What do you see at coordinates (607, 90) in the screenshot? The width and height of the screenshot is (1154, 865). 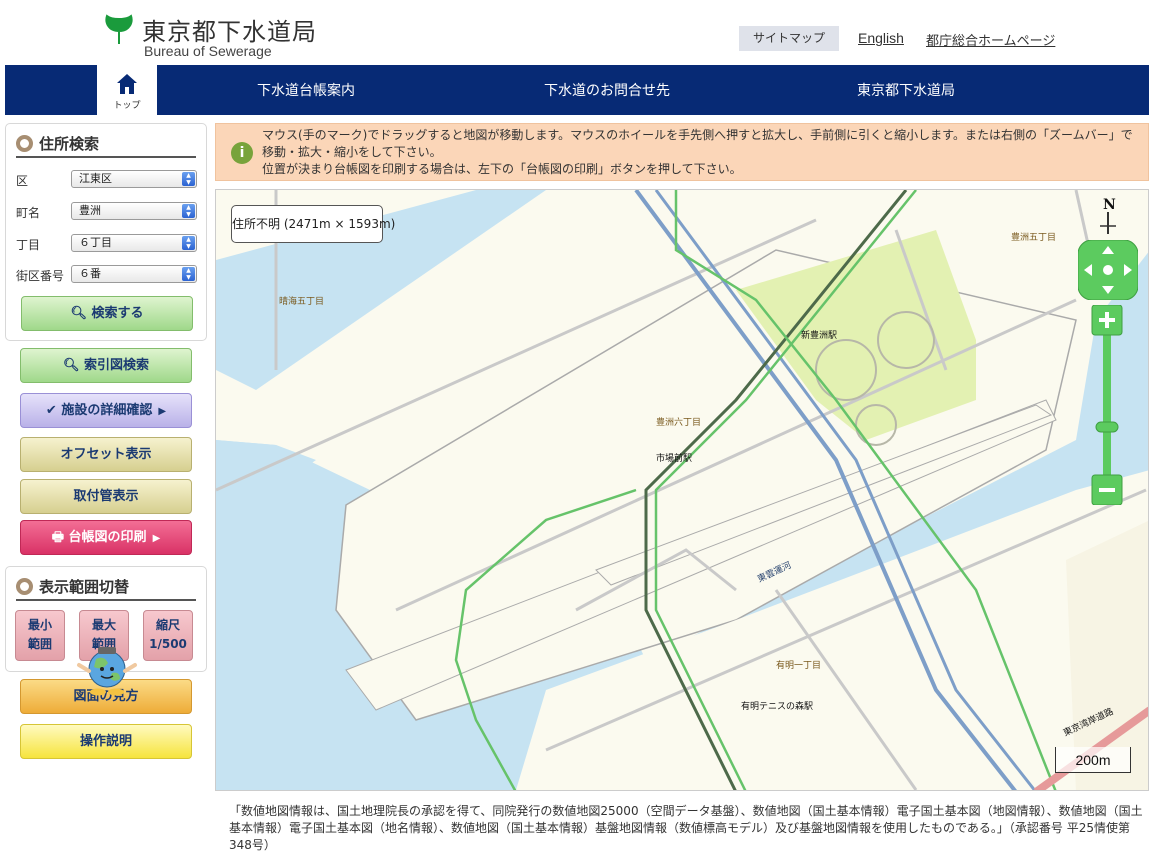 I see `nav-item-contact: 下水道のお問合せ先` at bounding box center [607, 90].